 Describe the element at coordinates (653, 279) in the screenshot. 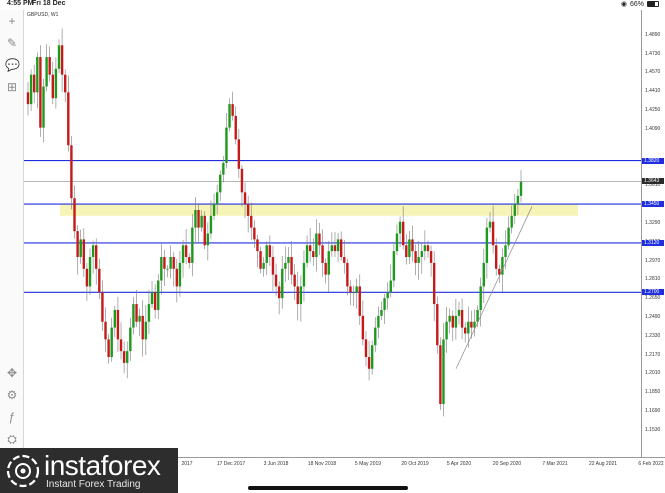

I see `price-tick-label: 1.2810` at that location.